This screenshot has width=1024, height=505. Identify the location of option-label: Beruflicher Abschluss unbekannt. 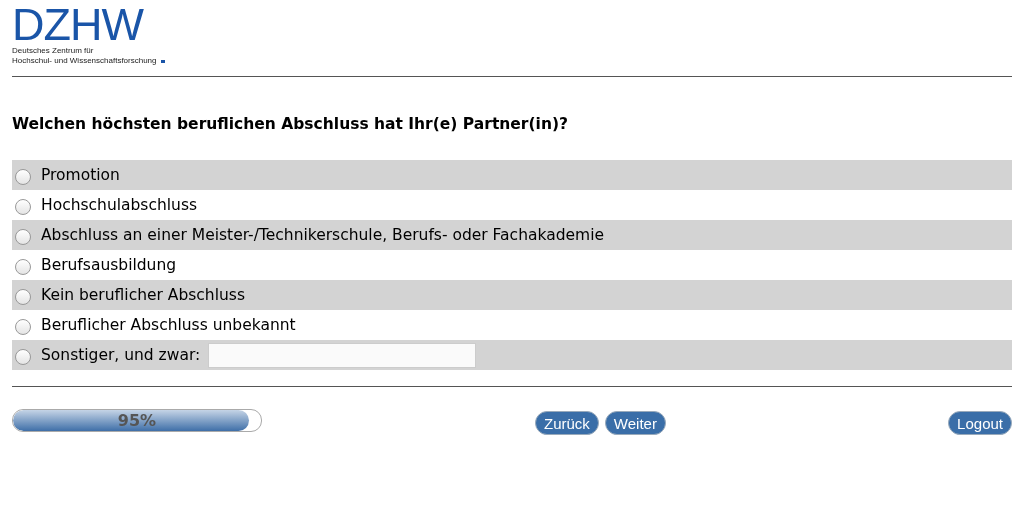
(168, 325).